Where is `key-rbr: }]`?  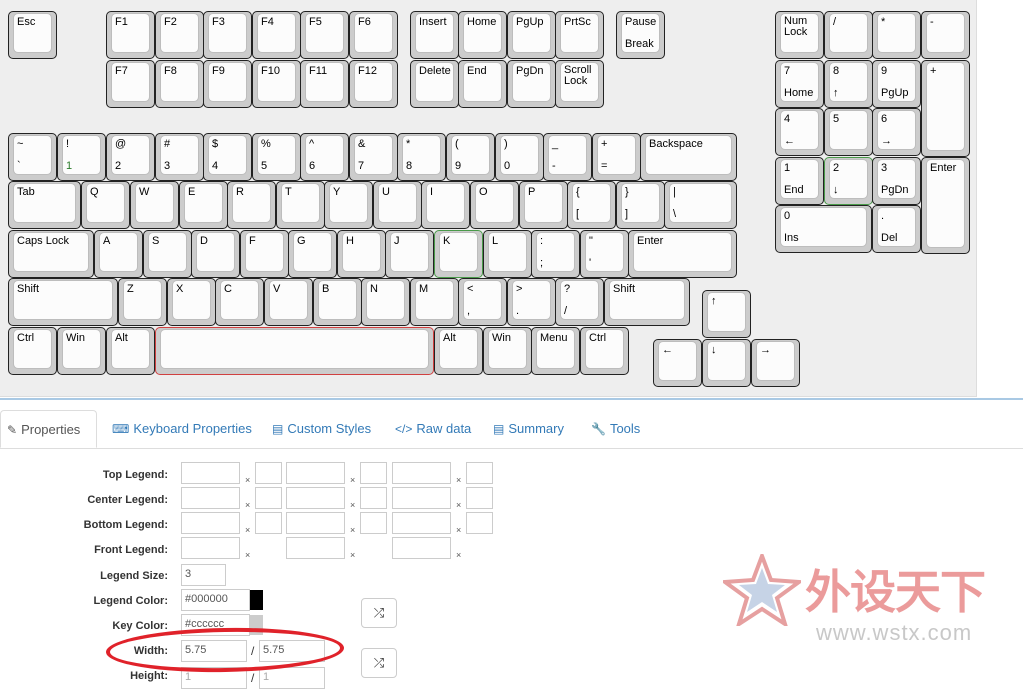 key-rbr: }] is located at coordinates (640, 205).